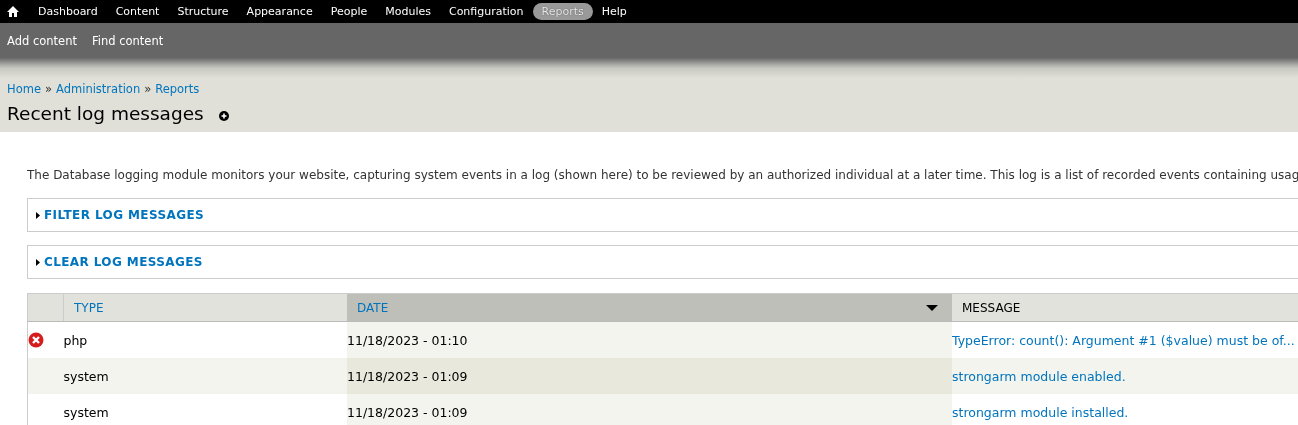 The width and height of the screenshot is (1298, 425). What do you see at coordinates (373, 307) in the screenshot?
I see `column-sort-link: DATE` at bounding box center [373, 307].